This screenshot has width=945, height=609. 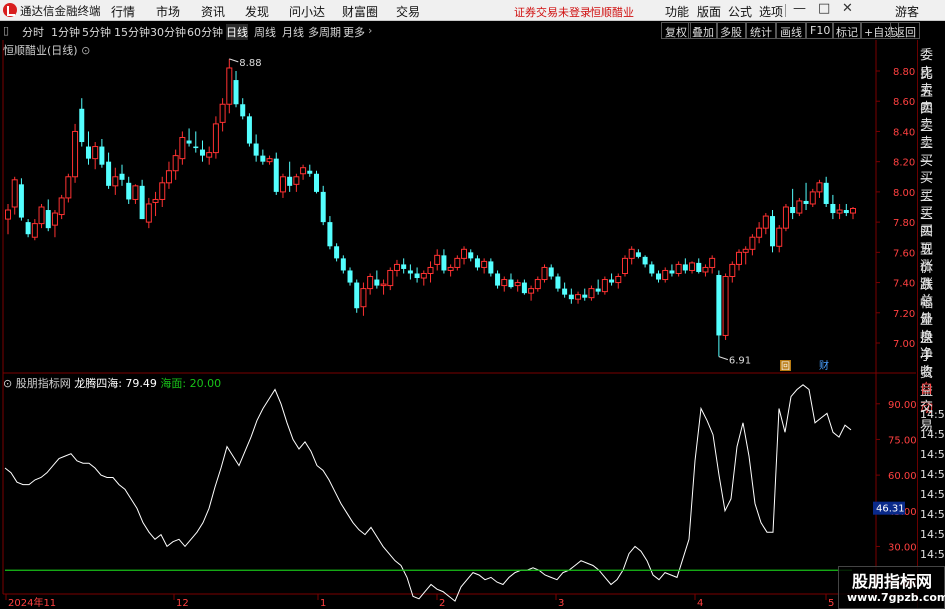 I want to click on price-axis-label: 8.80, so click(x=904, y=72).